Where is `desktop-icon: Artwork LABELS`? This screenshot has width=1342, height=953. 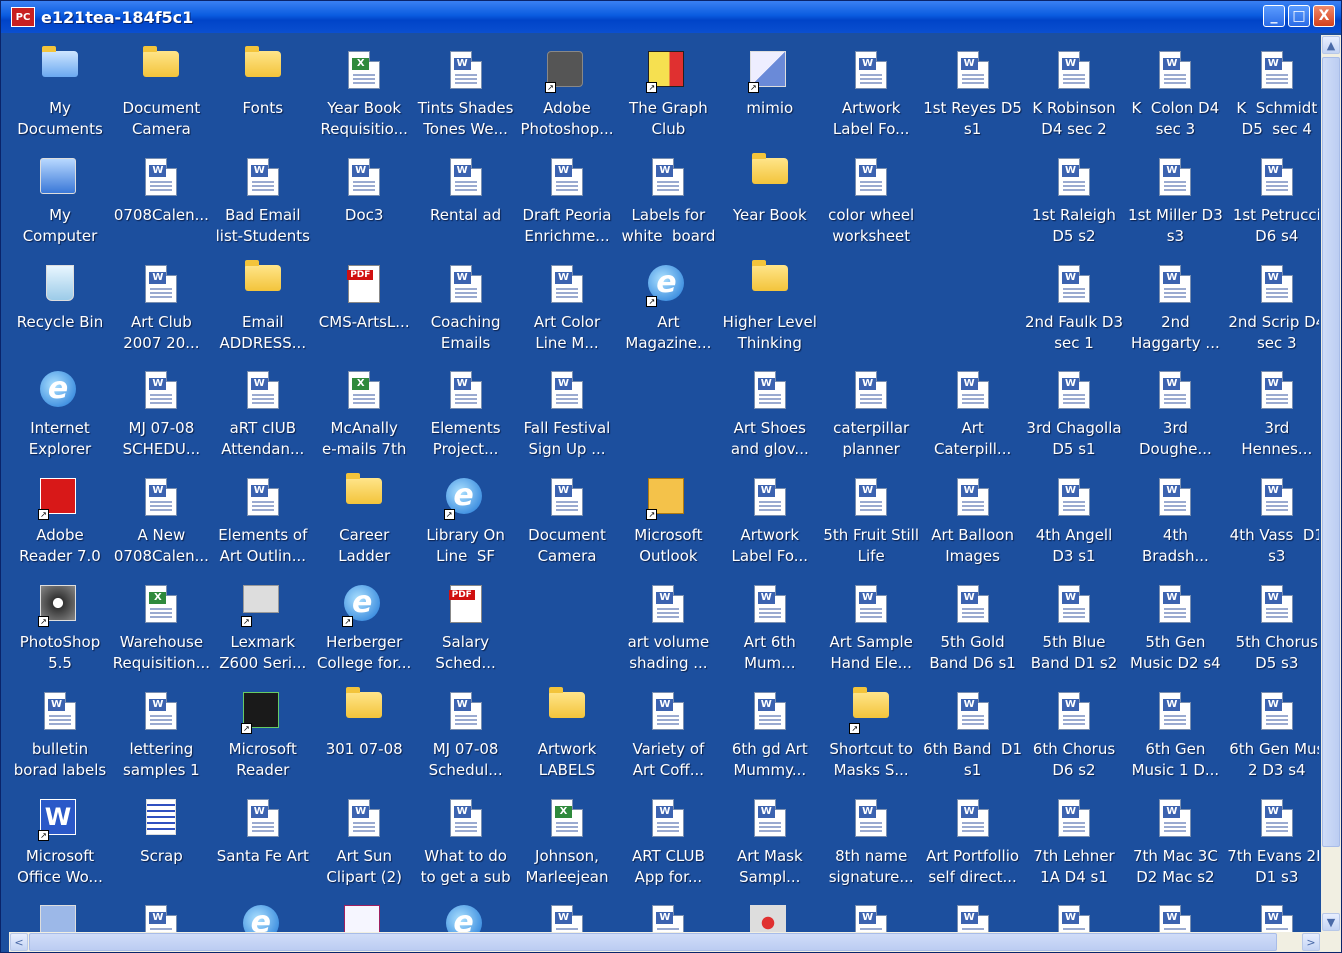
desktop-icon: Artwork LABELS is located at coordinates (567, 734).